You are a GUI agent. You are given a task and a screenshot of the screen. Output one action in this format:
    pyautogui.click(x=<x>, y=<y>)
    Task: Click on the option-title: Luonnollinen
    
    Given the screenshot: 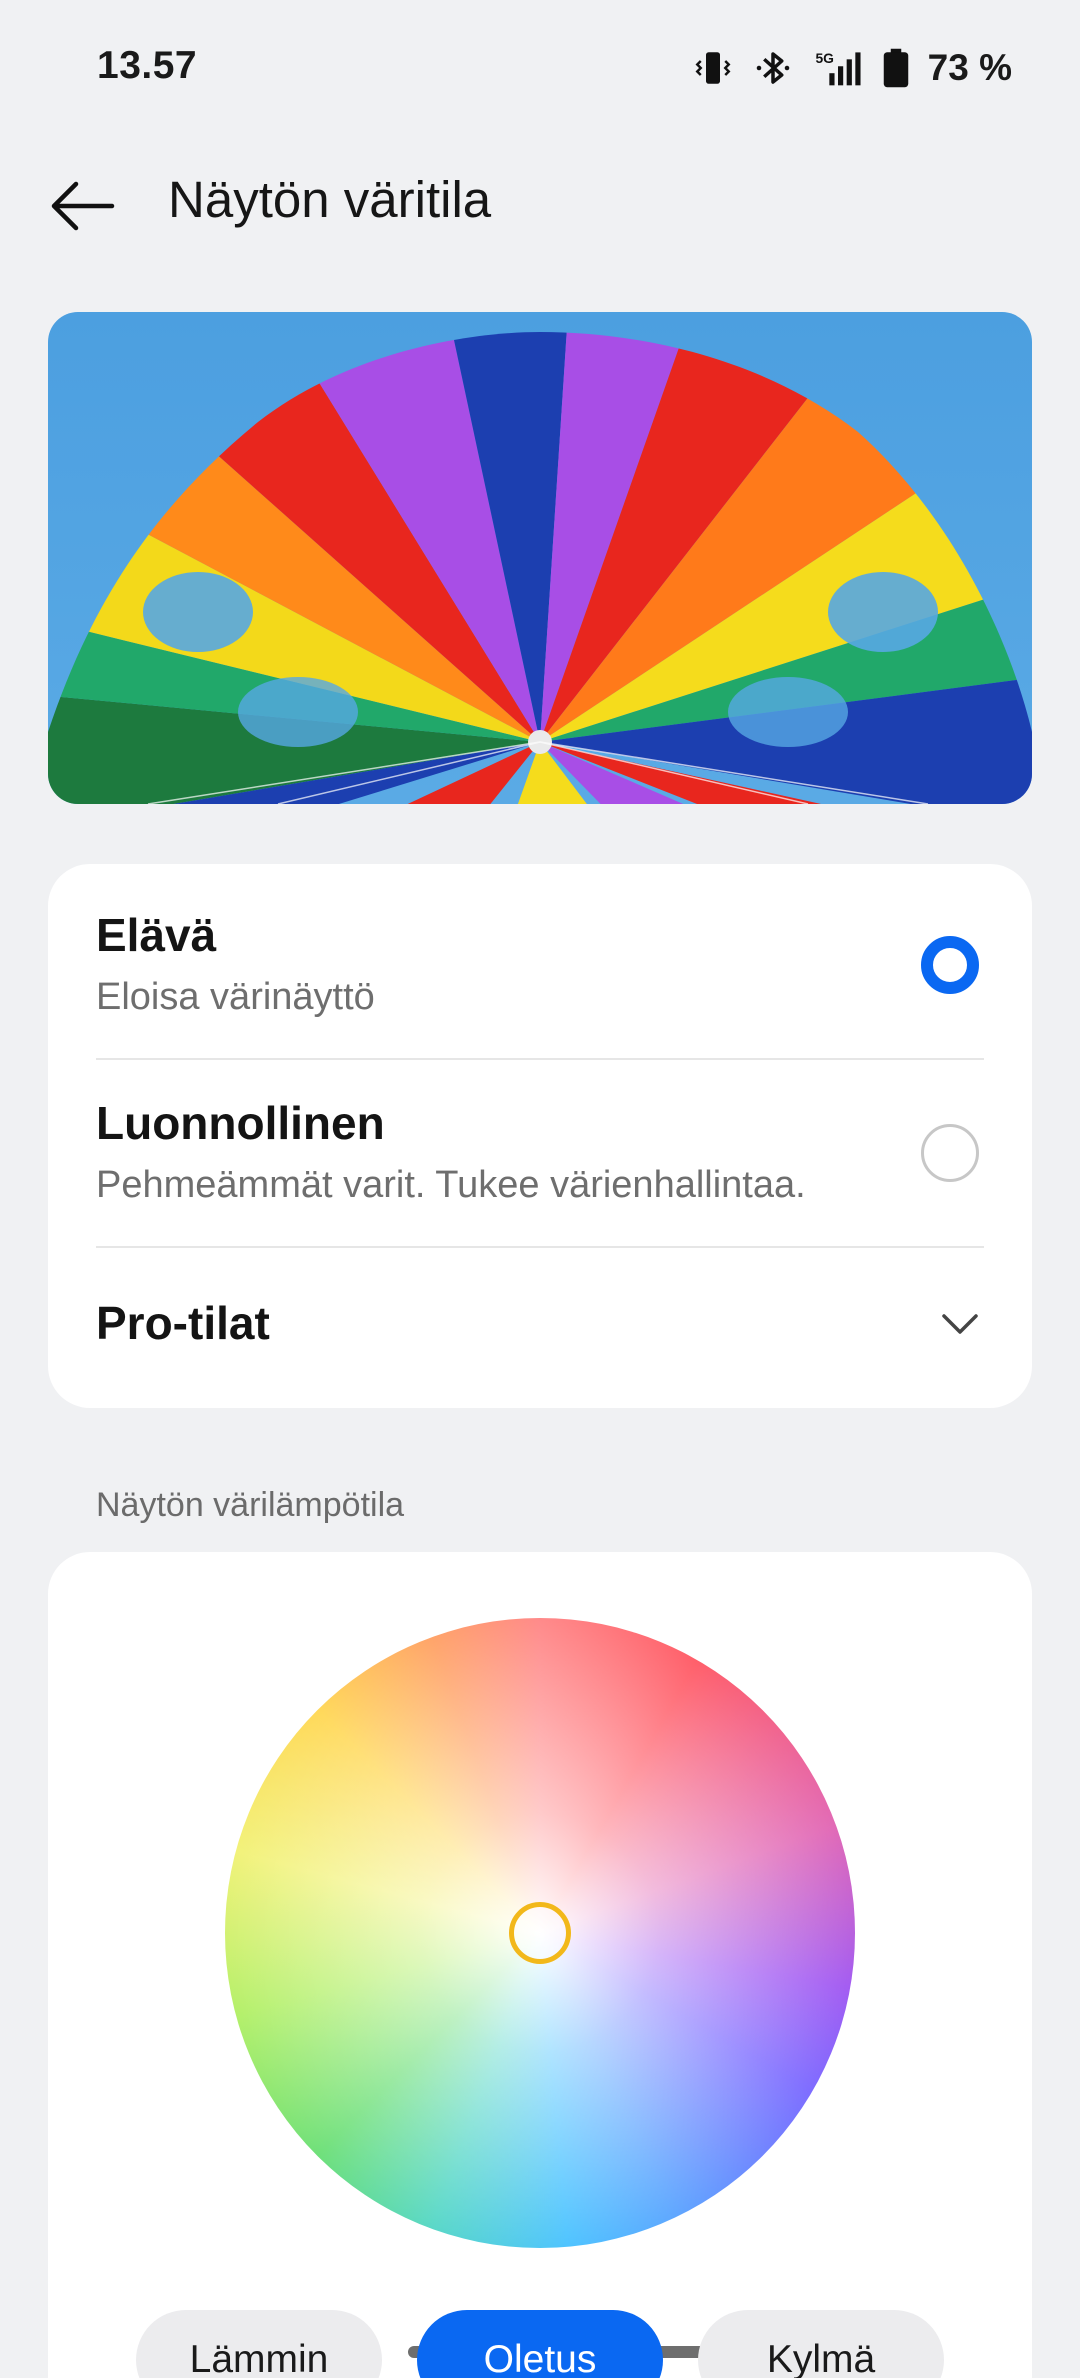 What is the action you would take?
    pyautogui.click(x=240, y=1123)
    